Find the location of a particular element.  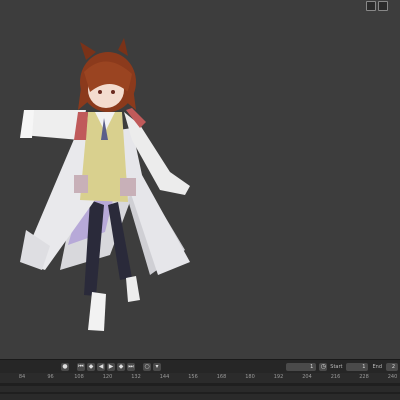

ruler-tick-label: 120 is located at coordinates (107, 377).